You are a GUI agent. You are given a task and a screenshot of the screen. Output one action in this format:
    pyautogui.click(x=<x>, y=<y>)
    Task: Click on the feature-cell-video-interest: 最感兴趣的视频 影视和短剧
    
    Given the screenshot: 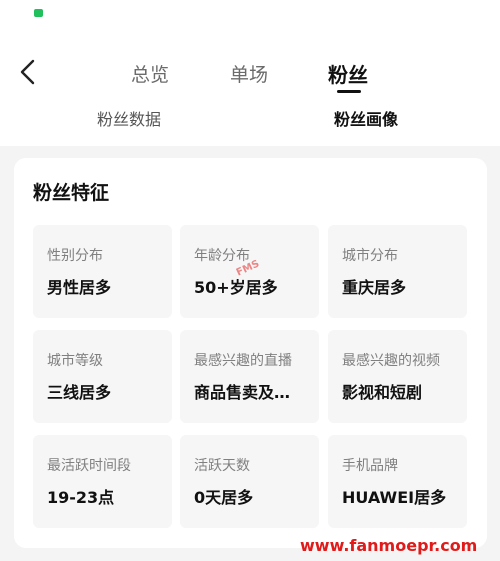 What is the action you would take?
    pyautogui.click(x=397, y=376)
    